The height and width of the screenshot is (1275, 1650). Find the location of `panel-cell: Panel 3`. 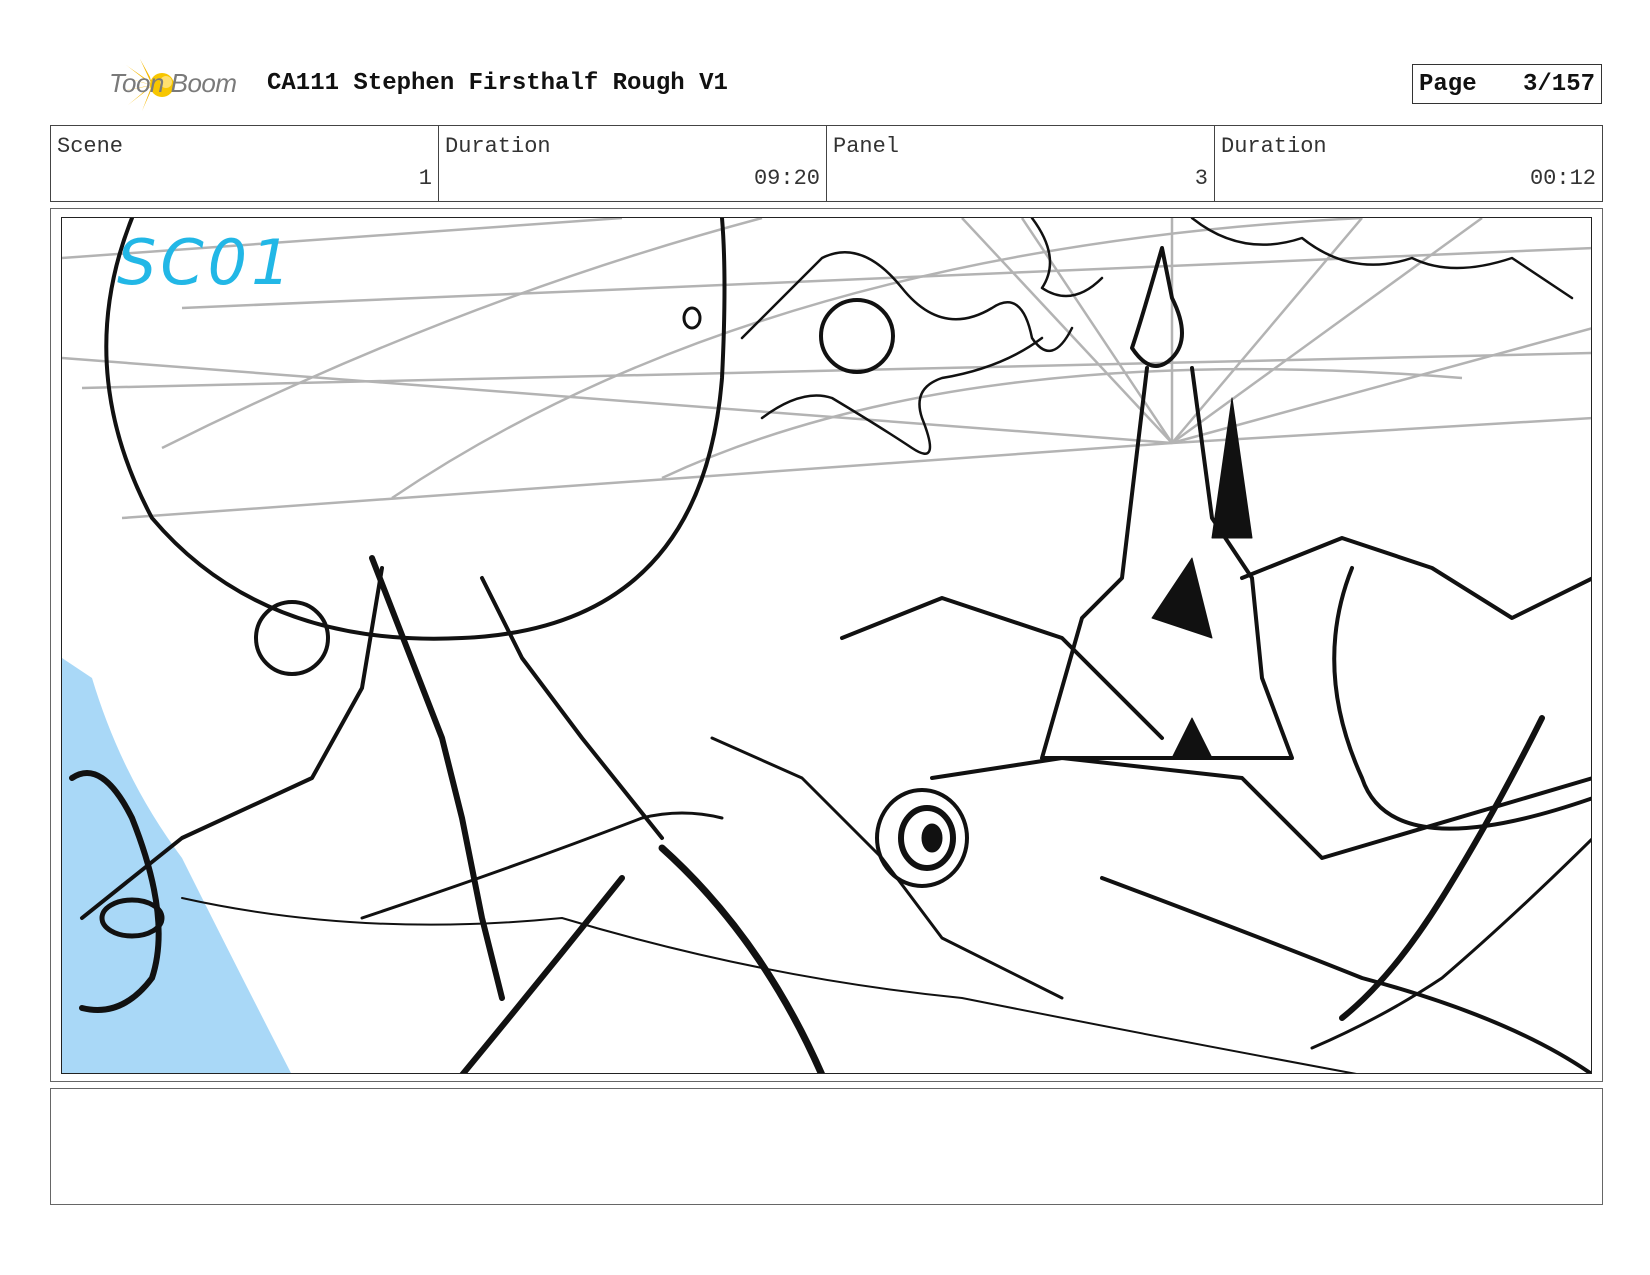

panel-cell: Panel 3 is located at coordinates (1021, 163).